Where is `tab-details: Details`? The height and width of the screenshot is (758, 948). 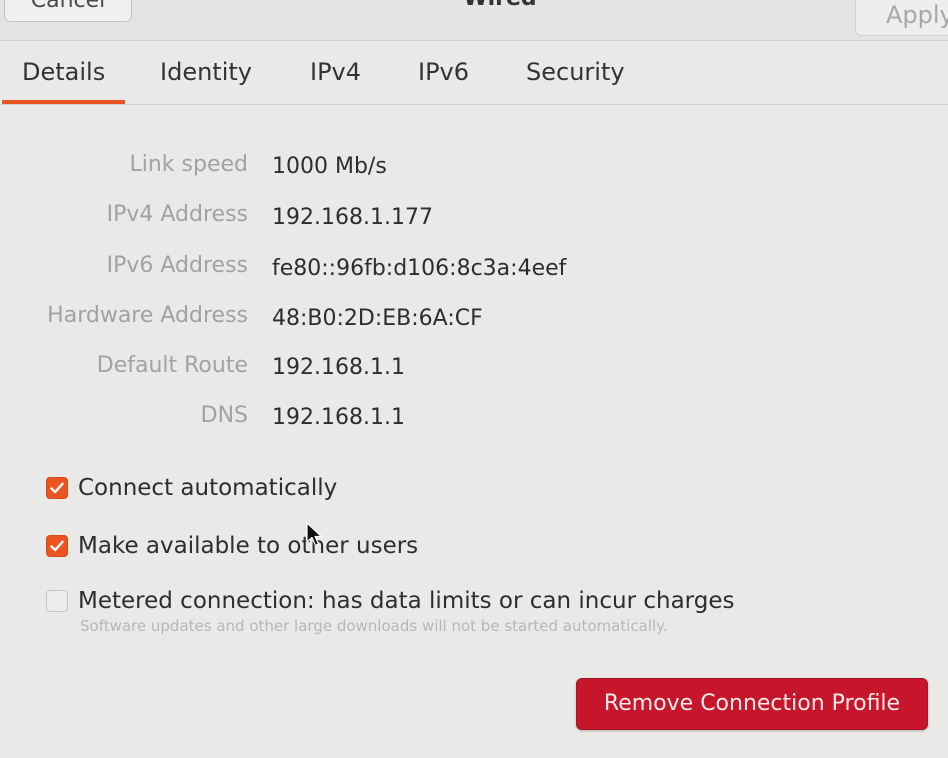
tab-details: Details is located at coordinates (63, 81).